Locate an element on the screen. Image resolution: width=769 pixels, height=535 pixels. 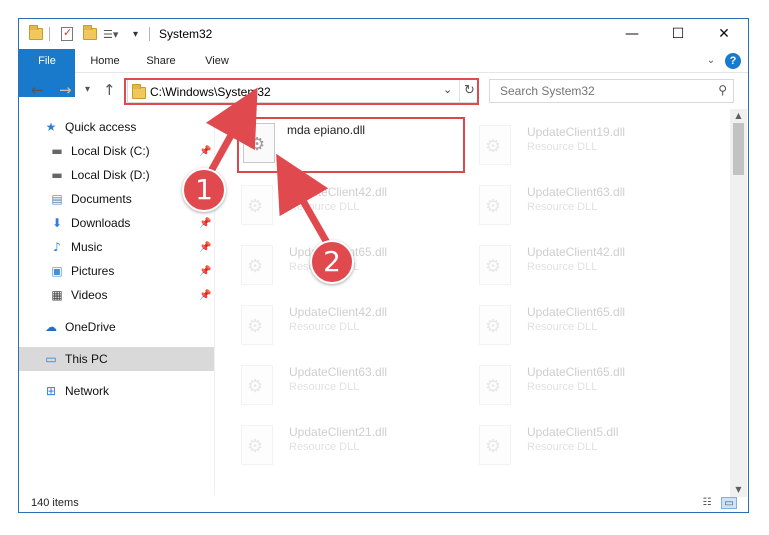
recent-locations-icon: ▾ is located at coordinates (87, 89).